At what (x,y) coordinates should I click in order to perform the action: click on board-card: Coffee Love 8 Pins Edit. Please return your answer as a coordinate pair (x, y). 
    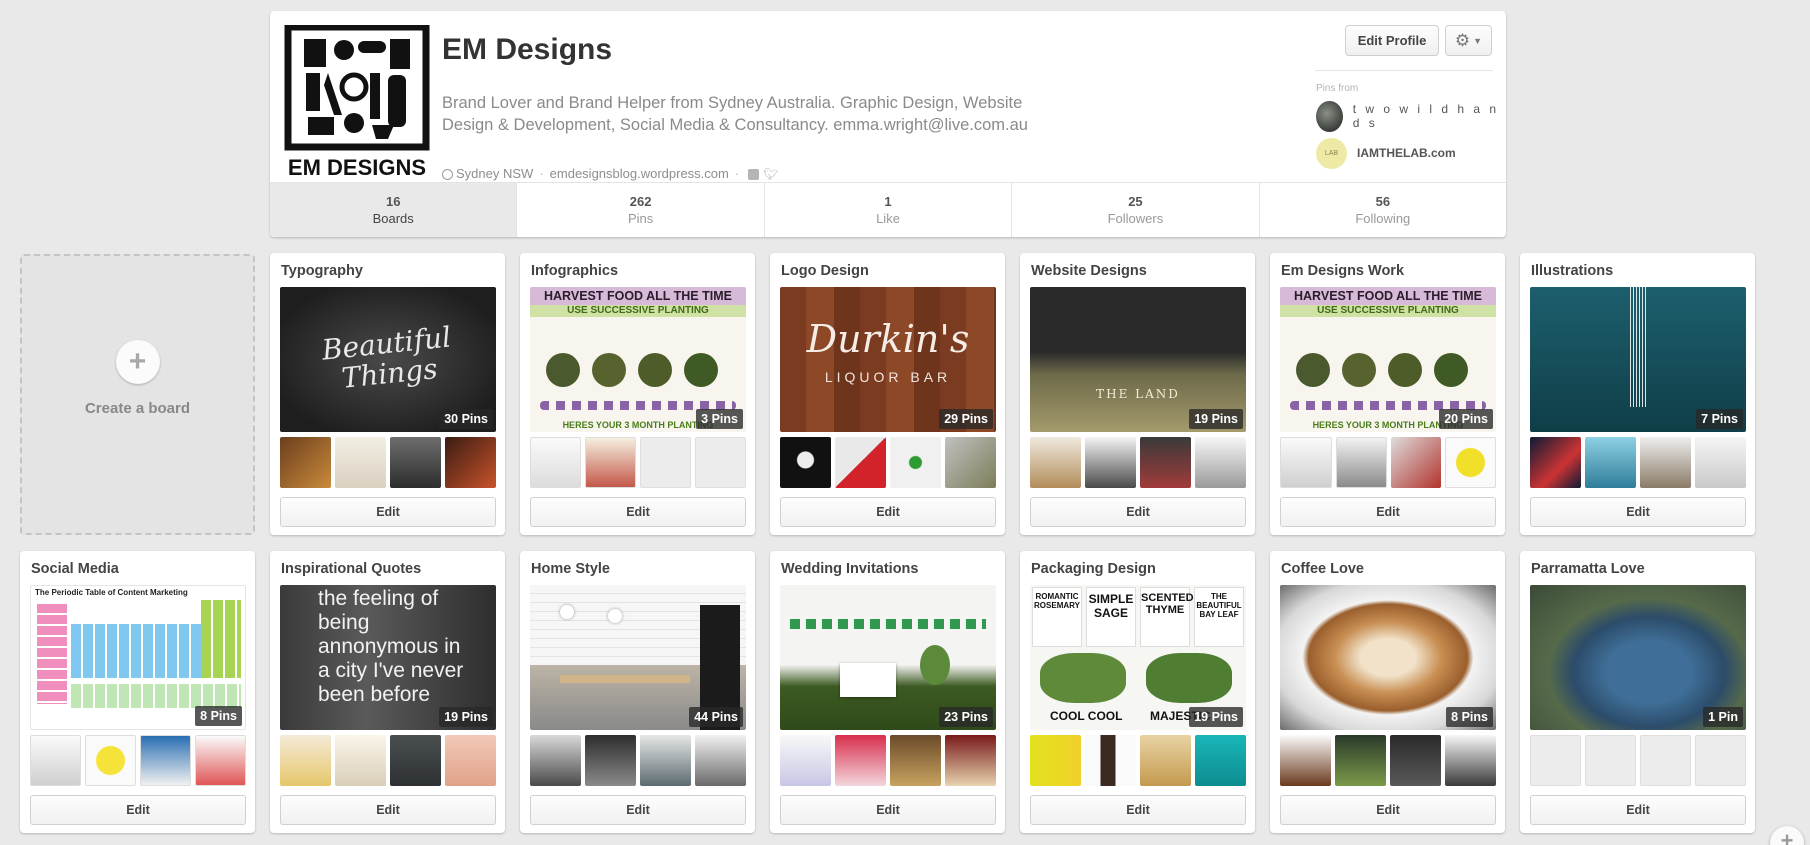
    Looking at the image, I should click on (1387, 692).